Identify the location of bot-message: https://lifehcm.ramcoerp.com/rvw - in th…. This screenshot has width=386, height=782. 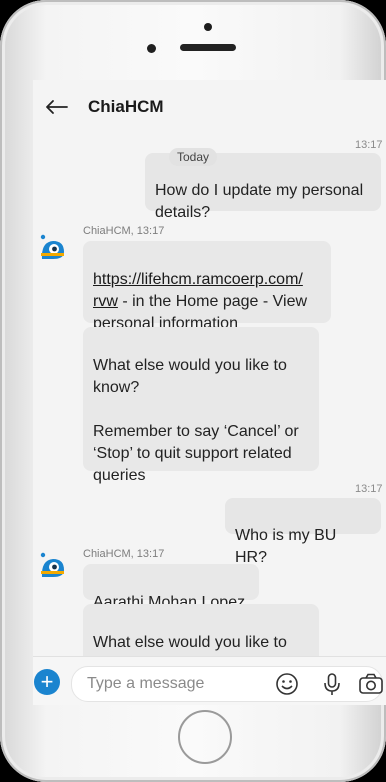
(207, 286).